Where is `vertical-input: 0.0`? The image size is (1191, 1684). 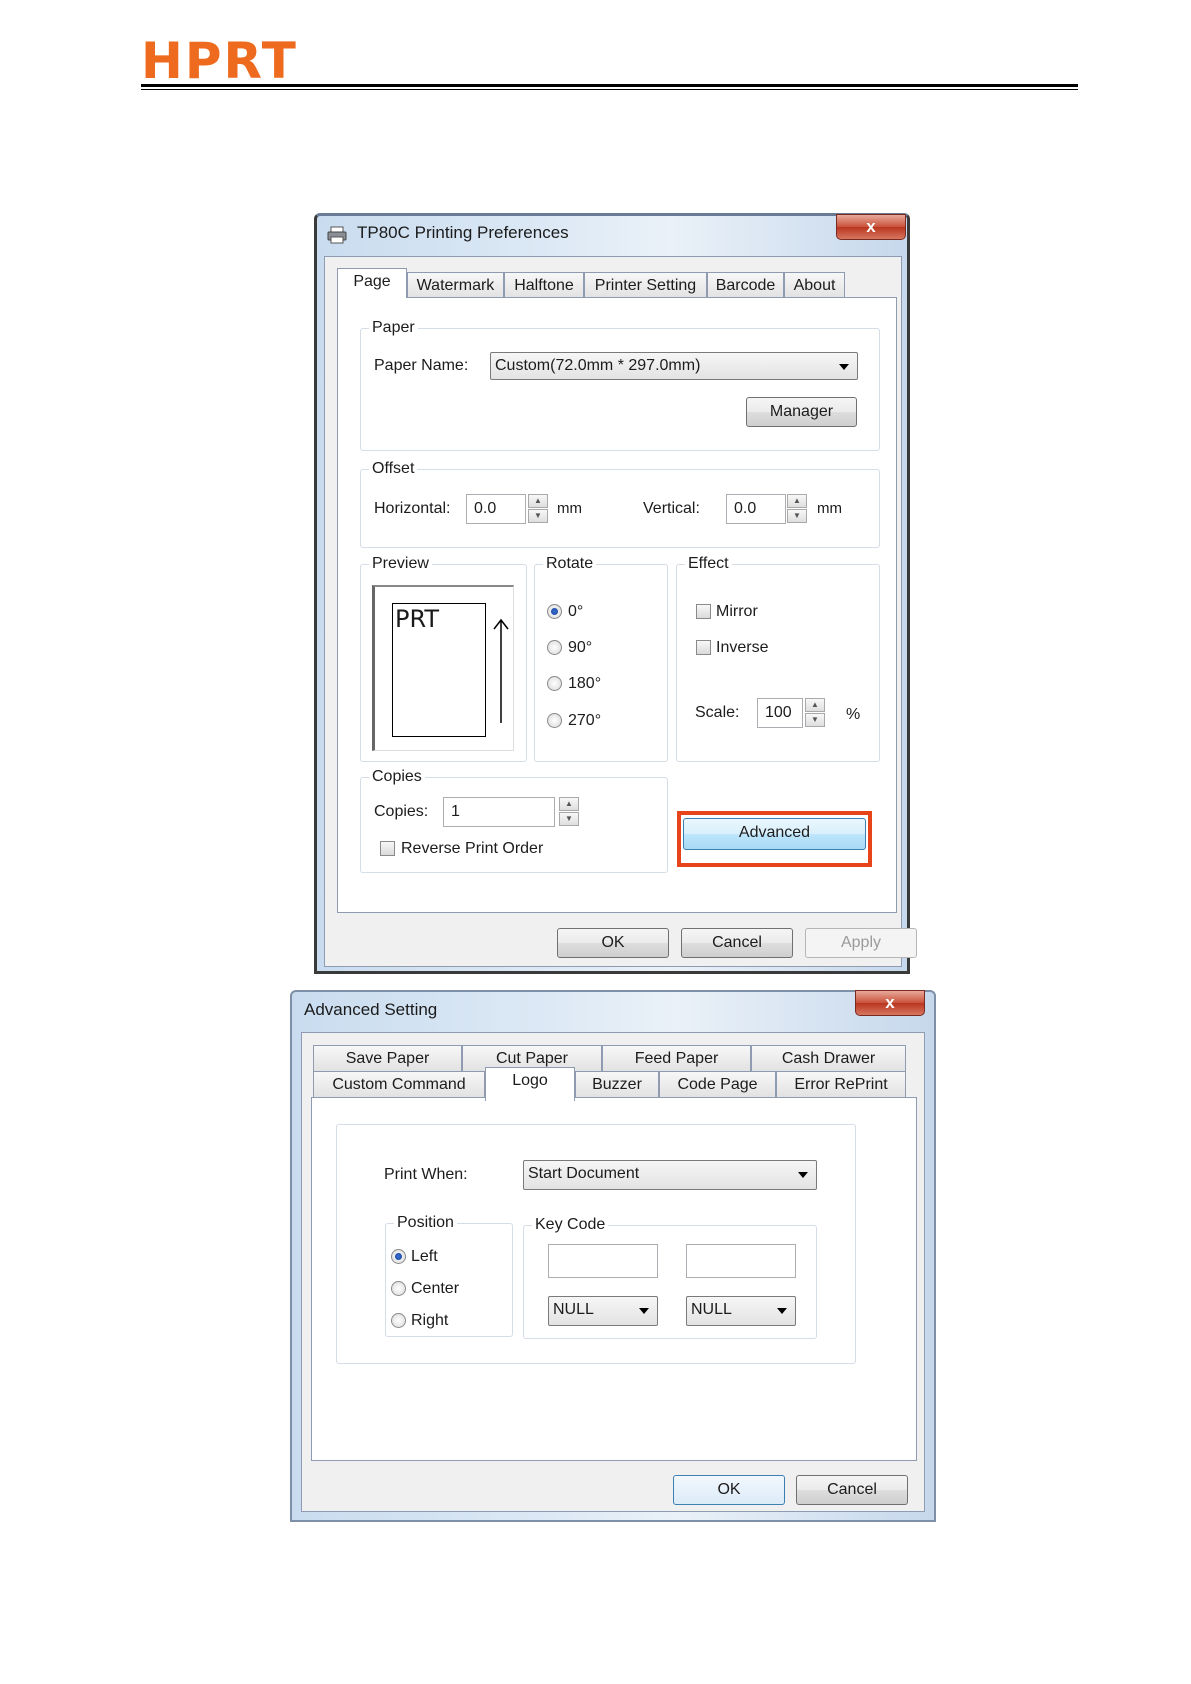
vertical-input: 0.0 is located at coordinates (756, 509).